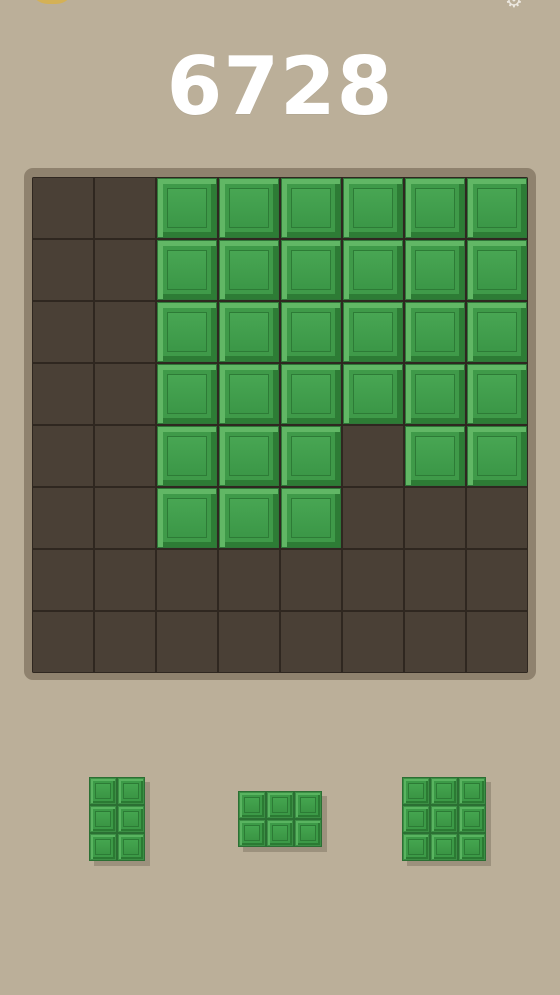 This screenshot has width=560, height=995. I want to click on coin-icon, so click(52, 2).